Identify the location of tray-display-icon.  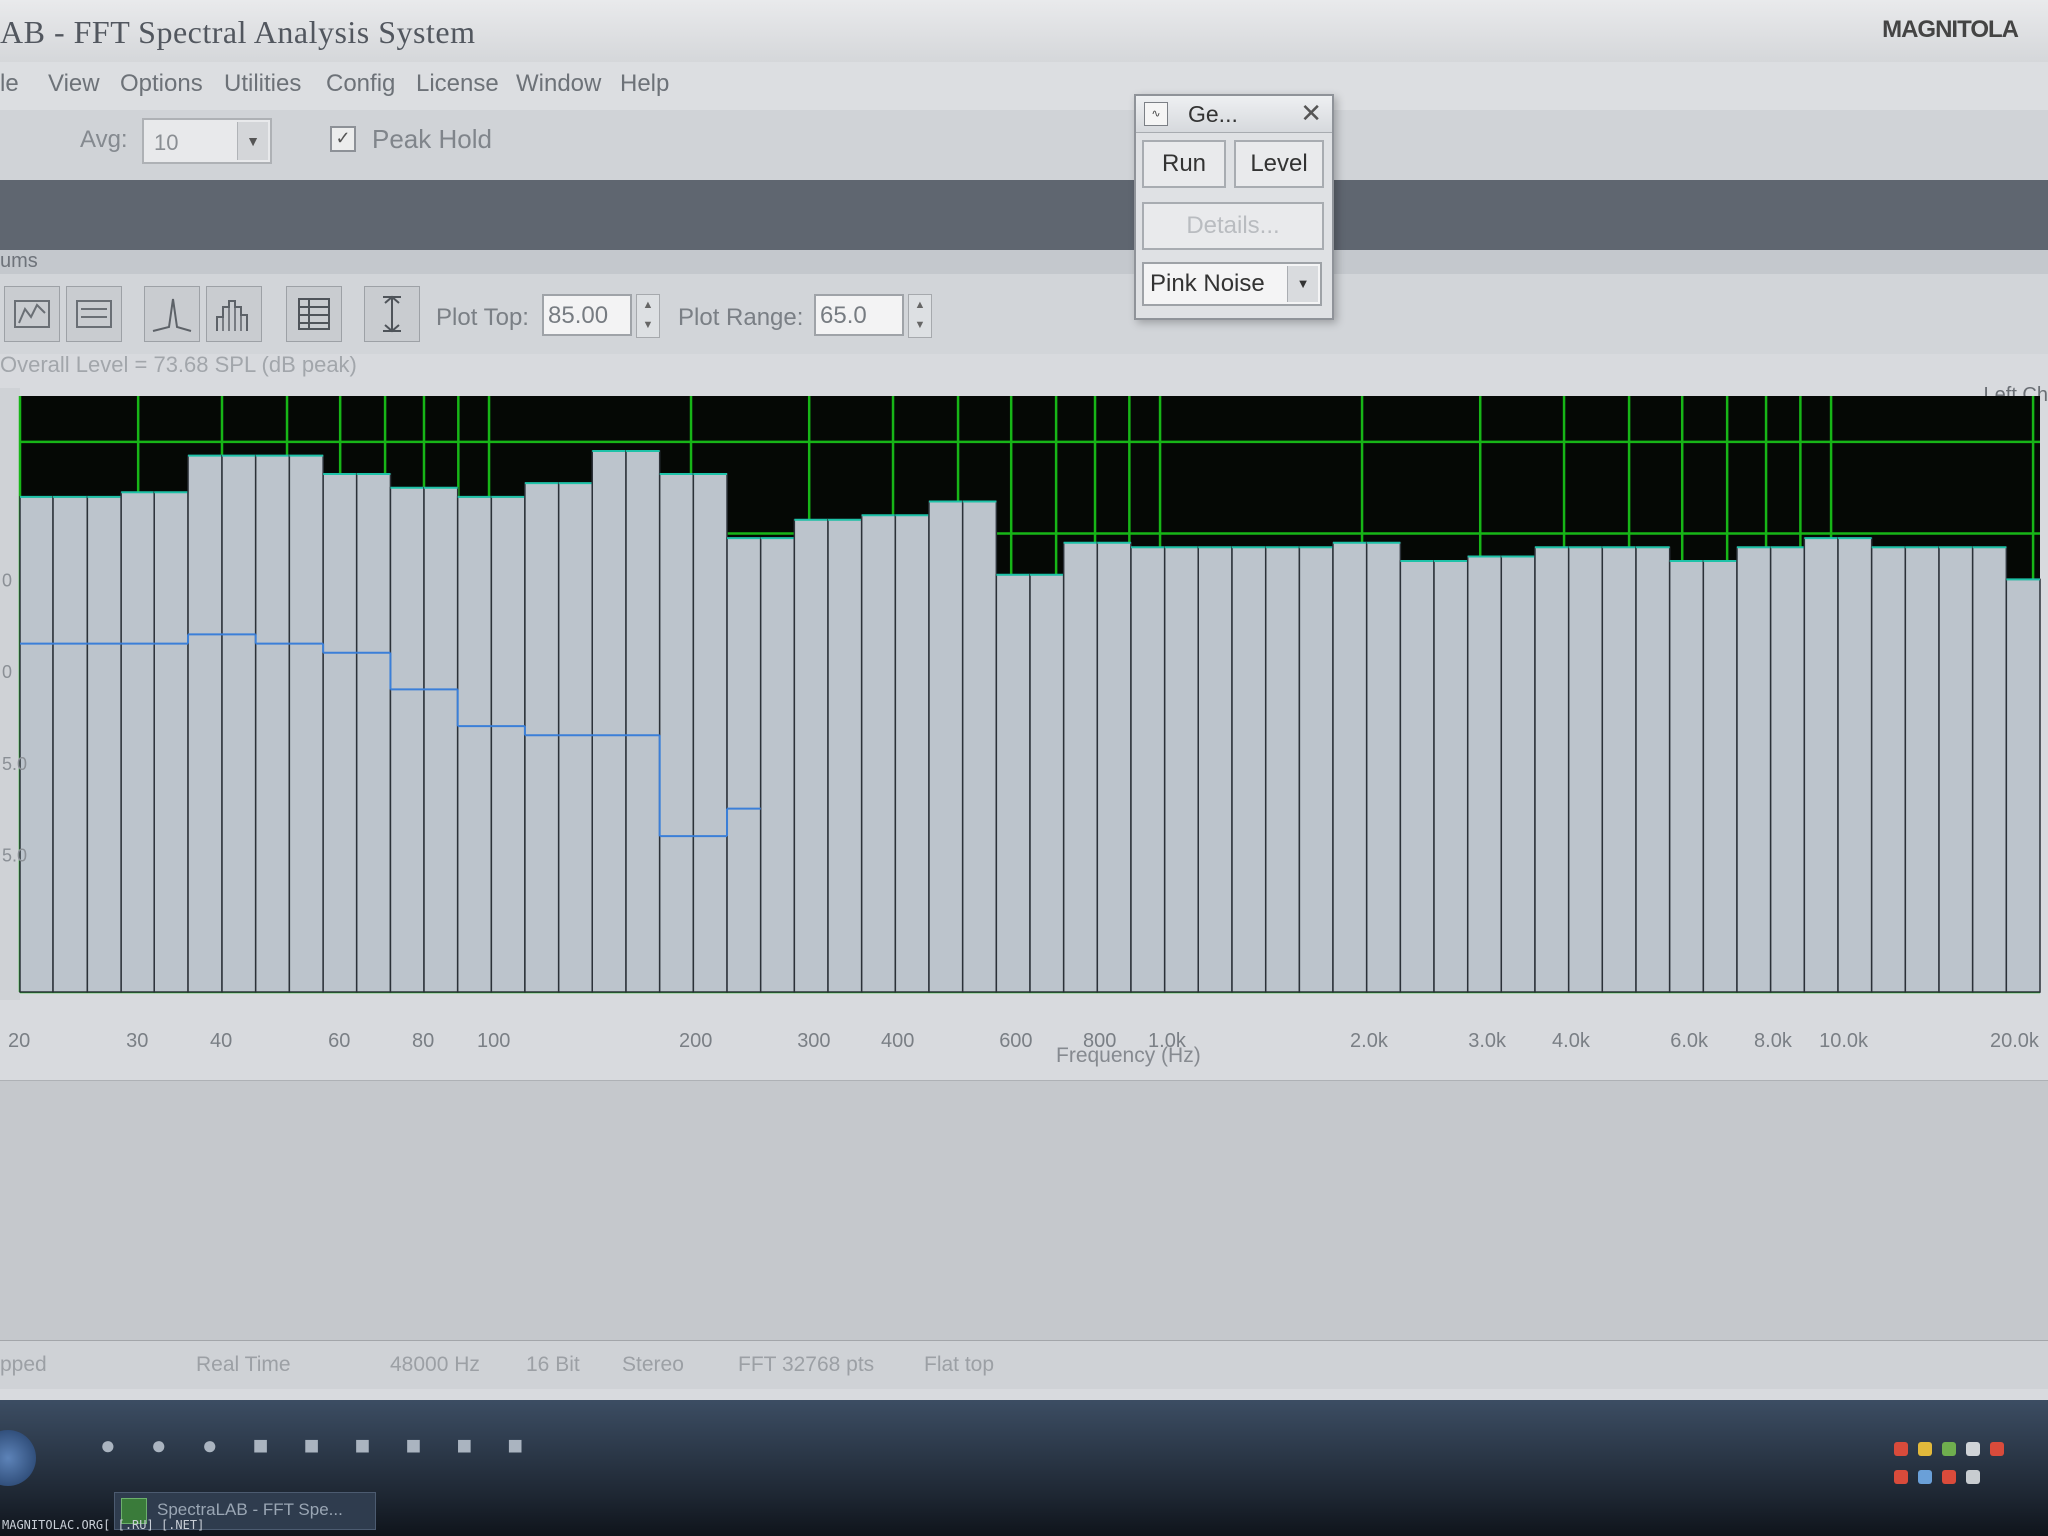
(1925, 1477).